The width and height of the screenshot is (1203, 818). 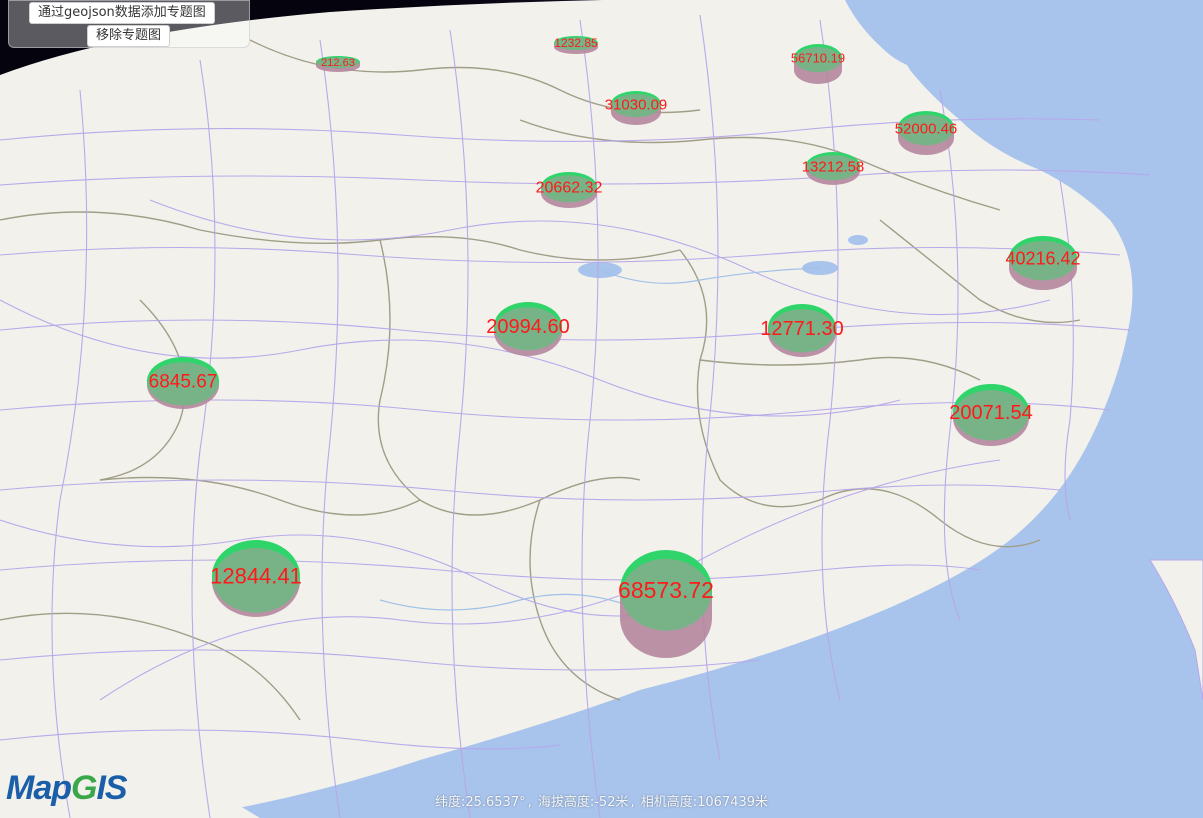 I want to click on symbol-value-label: 212.63, so click(x=338, y=63).